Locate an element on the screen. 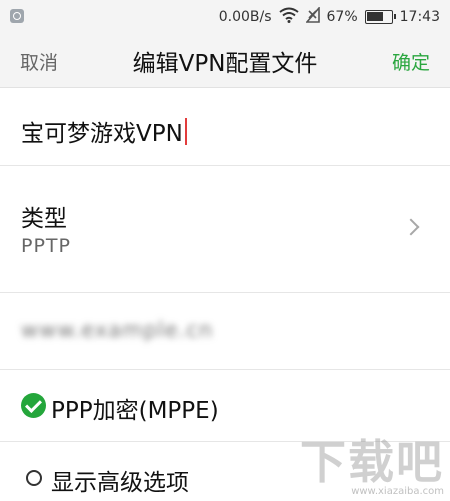 The height and width of the screenshot is (501, 450). status-bar: 0.00B/s 67% 17:43 is located at coordinates (225, 17).